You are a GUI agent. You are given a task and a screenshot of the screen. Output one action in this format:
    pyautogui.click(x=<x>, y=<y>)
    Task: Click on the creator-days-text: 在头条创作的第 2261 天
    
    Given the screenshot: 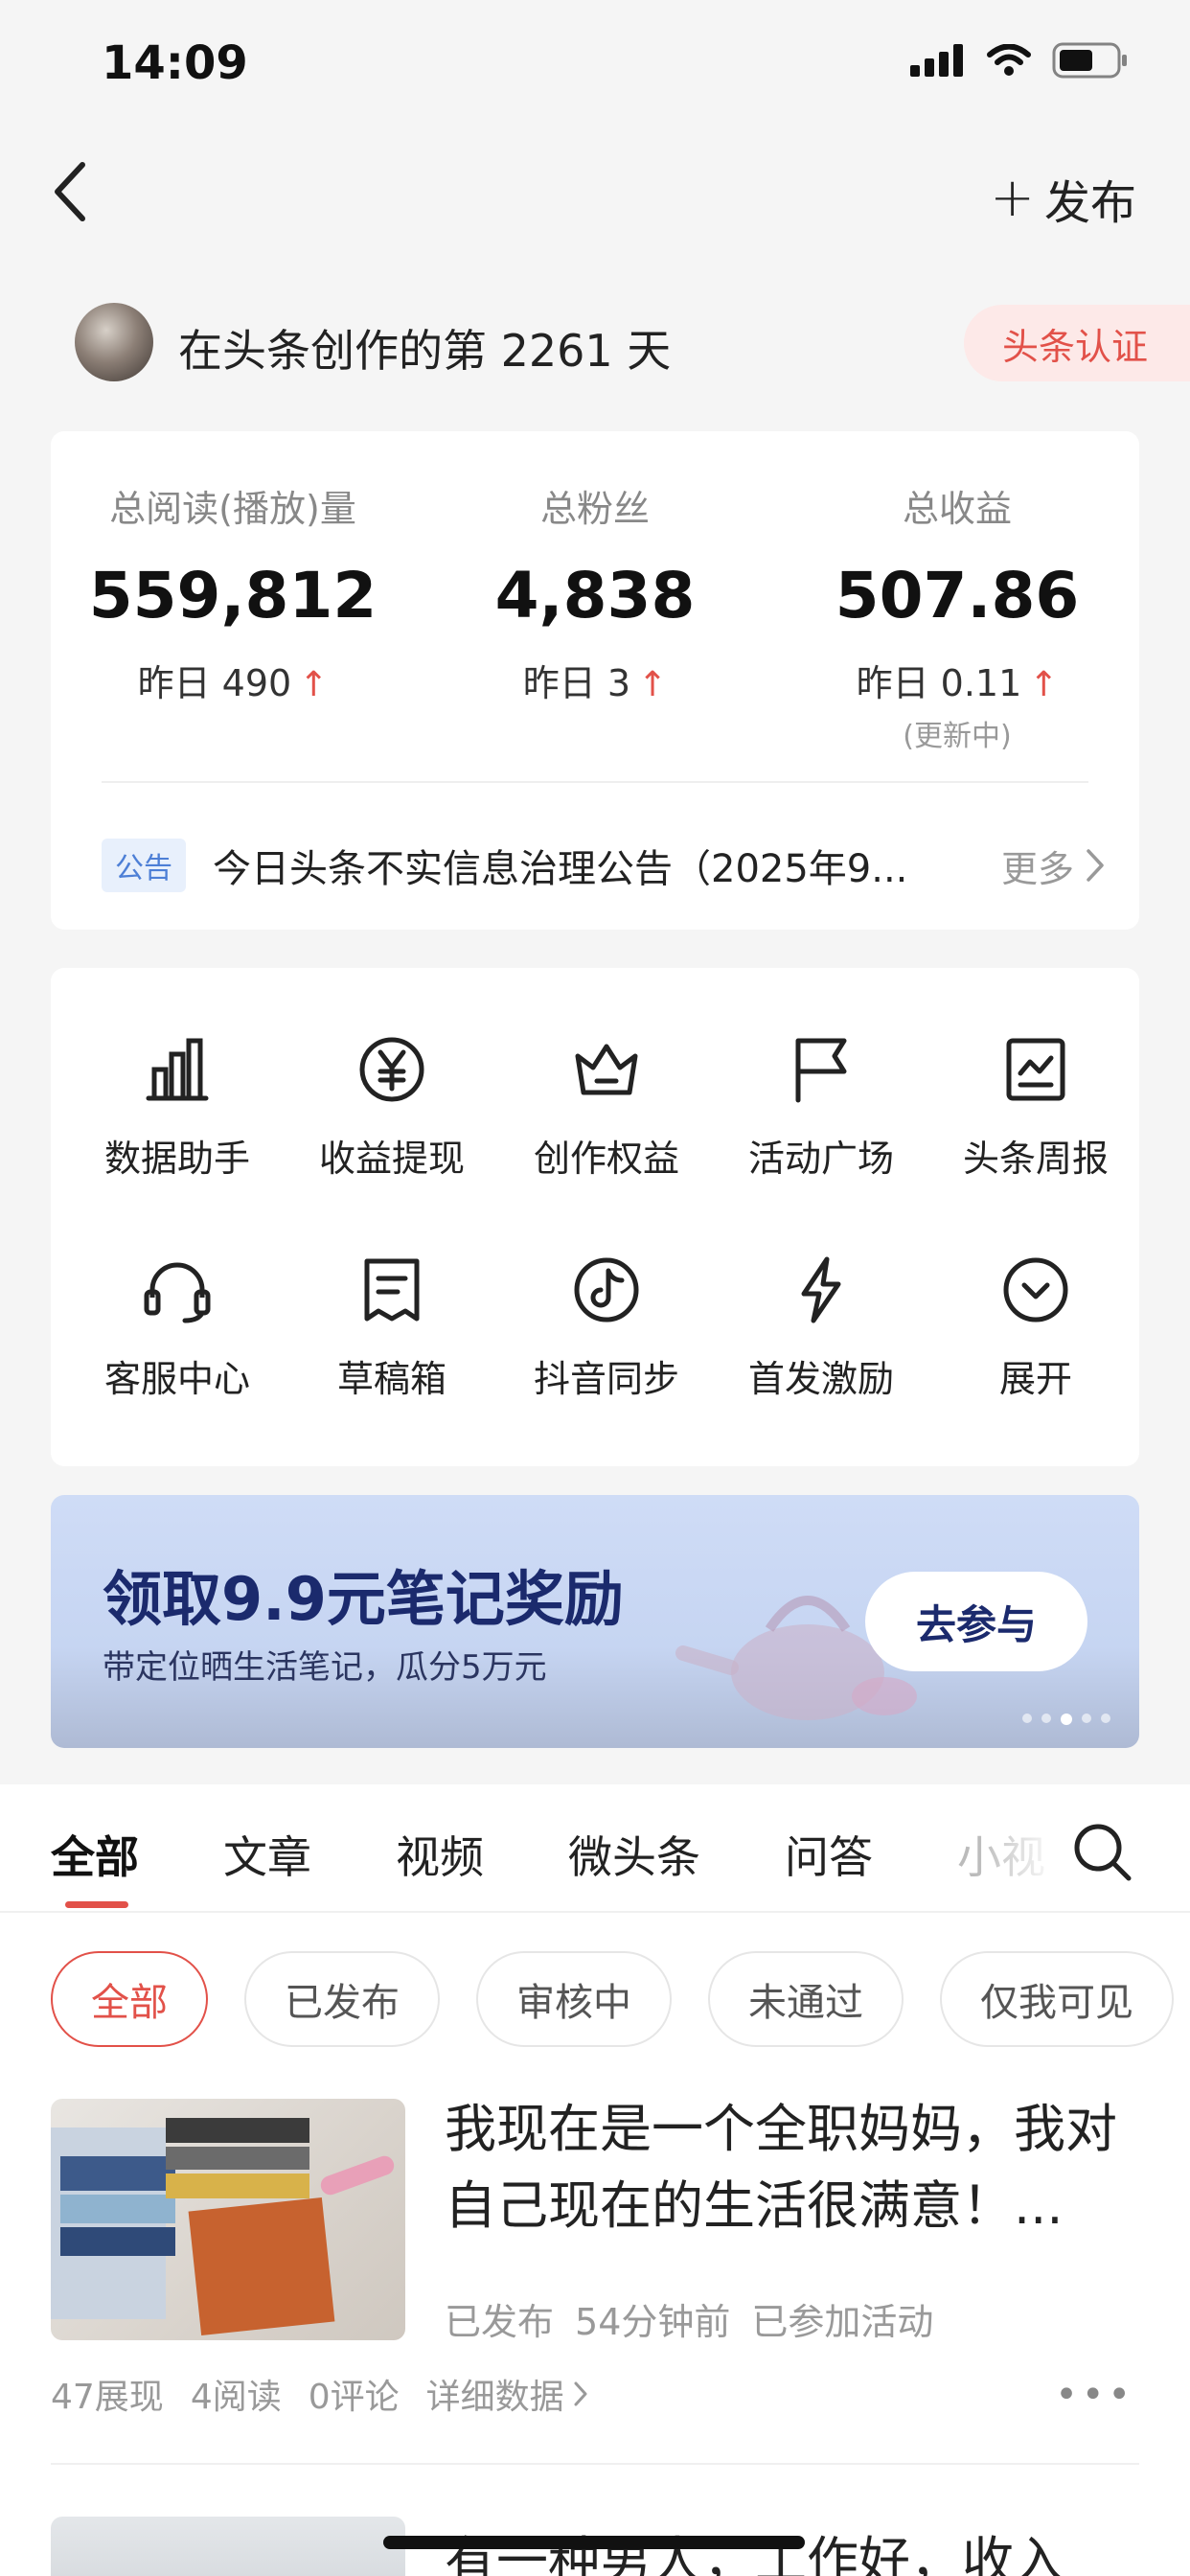 What is the action you would take?
    pyautogui.click(x=425, y=351)
    